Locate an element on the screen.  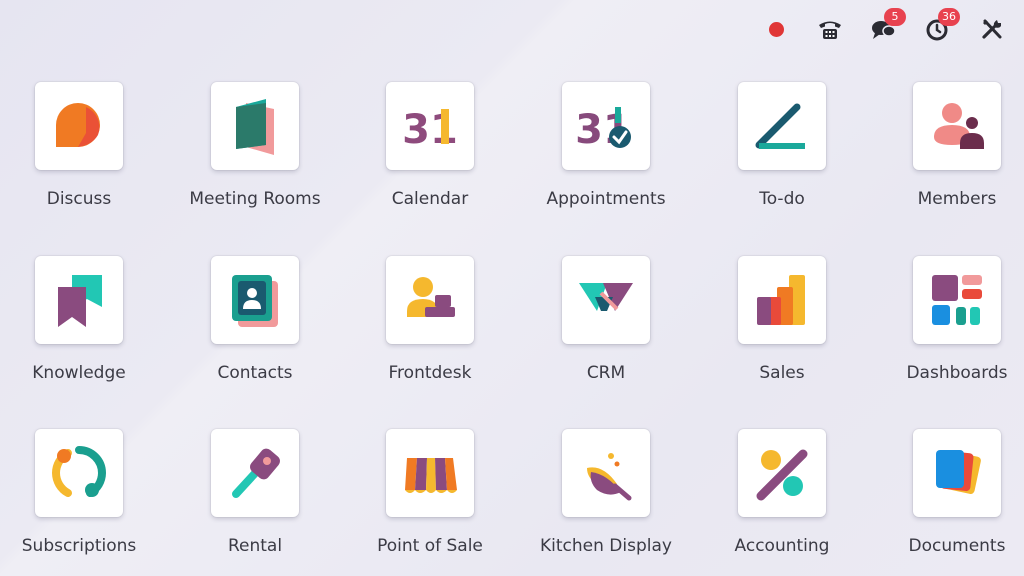
app-label: Point of Sale is located at coordinates (430, 546).